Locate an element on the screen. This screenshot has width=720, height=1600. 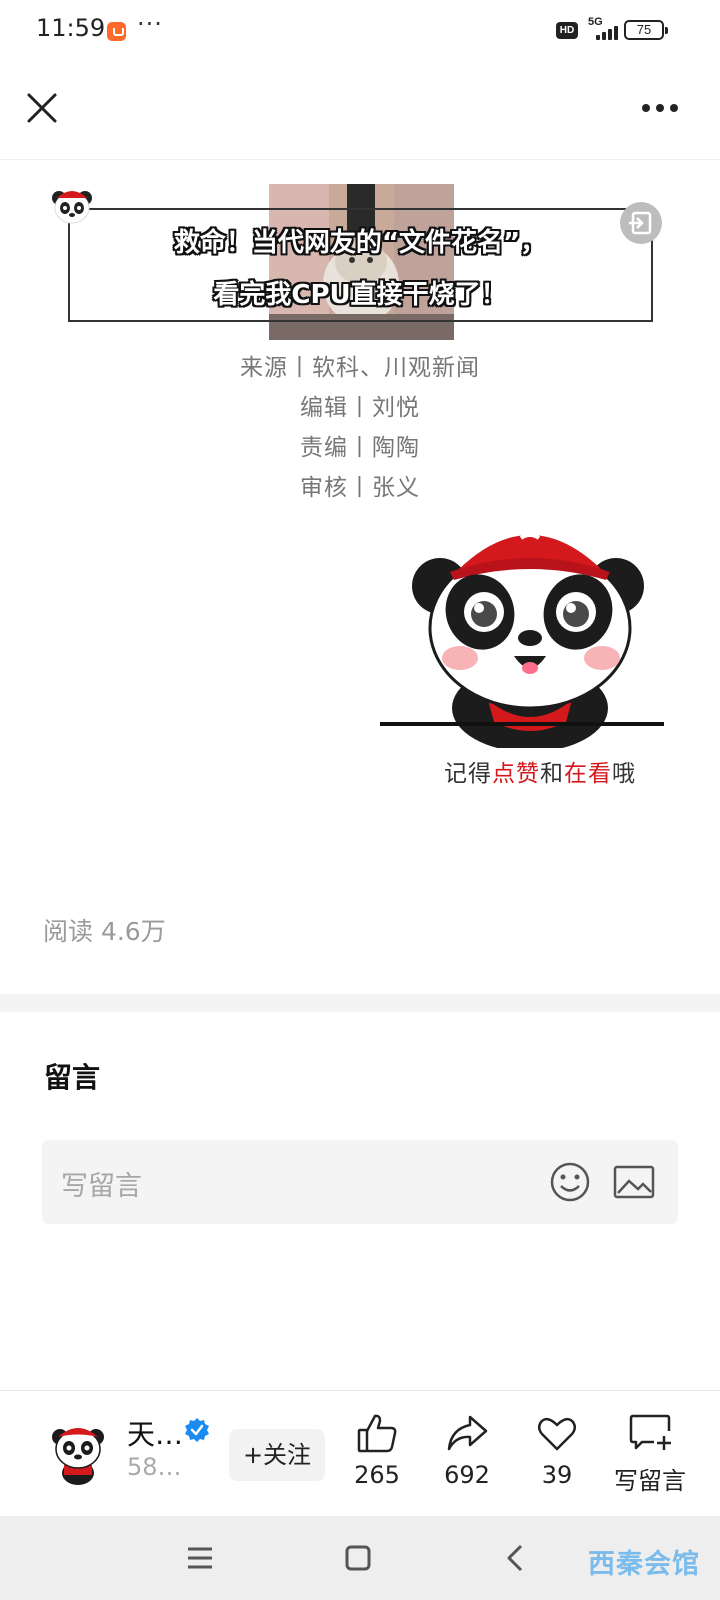
status-indicators: HD 5G 75 is located at coordinates (621, 31).